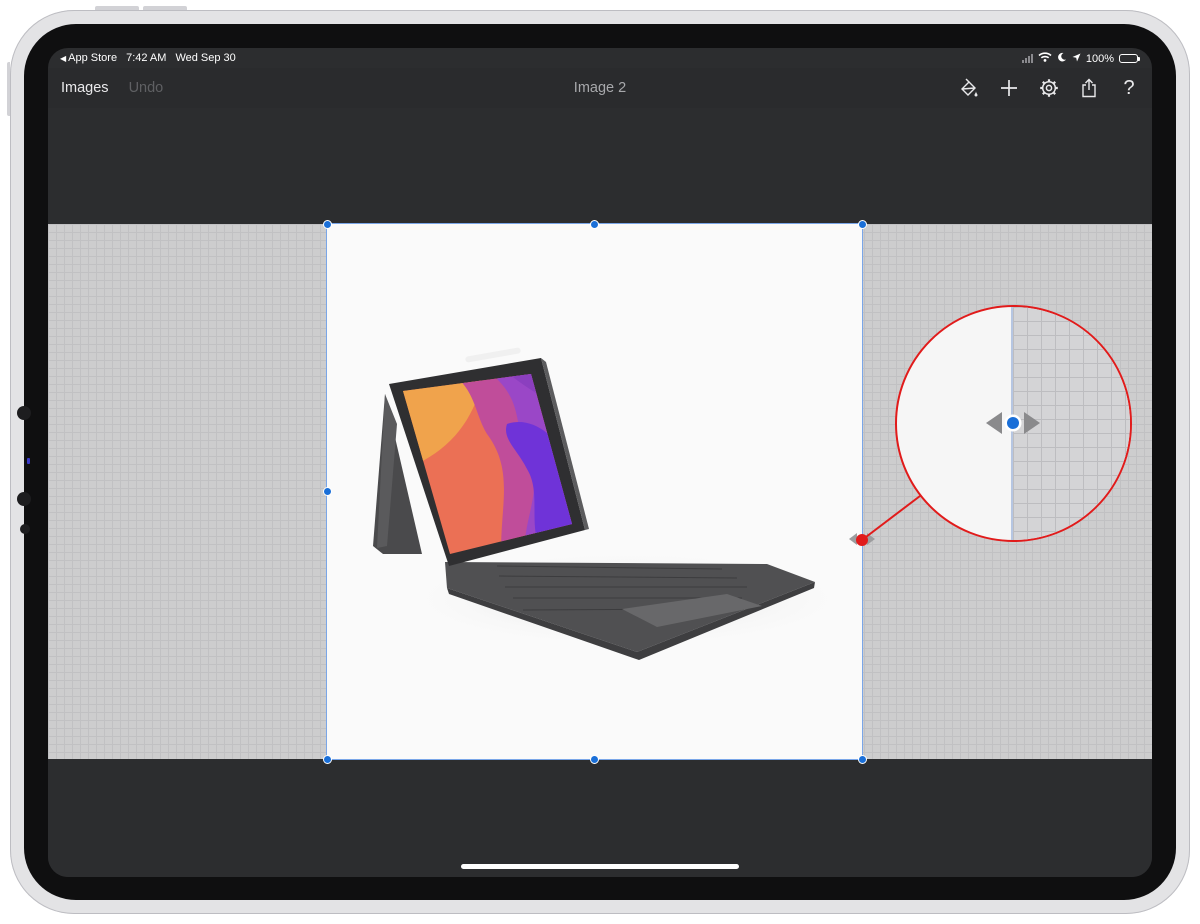  I want to click on resize-handle-bottom-center, so click(594, 759).